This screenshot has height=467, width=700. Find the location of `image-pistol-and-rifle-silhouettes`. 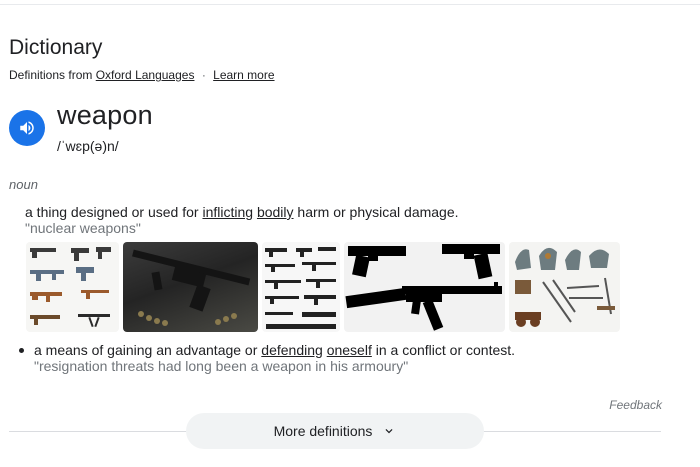

image-pistol-and-rifle-silhouettes is located at coordinates (424, 287).